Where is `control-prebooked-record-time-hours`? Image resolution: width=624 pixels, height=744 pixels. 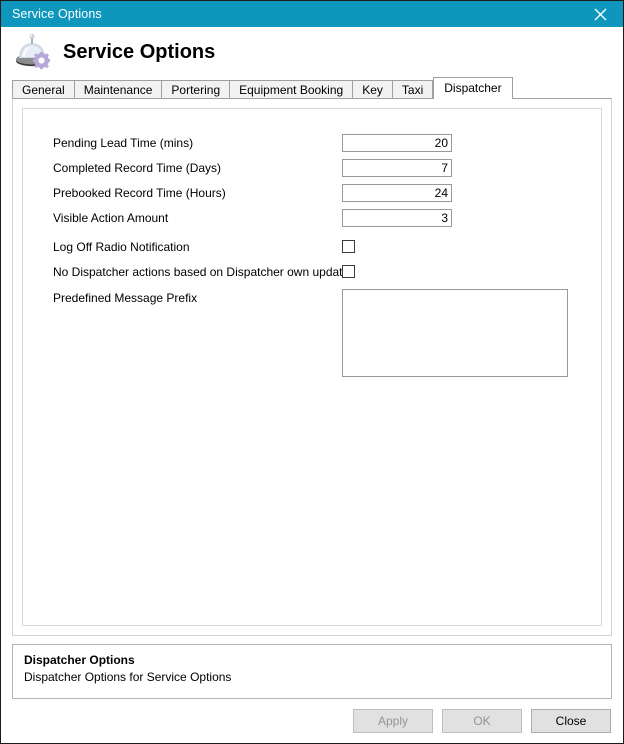 control-prebooked-record-time-hours is located at coordinates (397, 192).